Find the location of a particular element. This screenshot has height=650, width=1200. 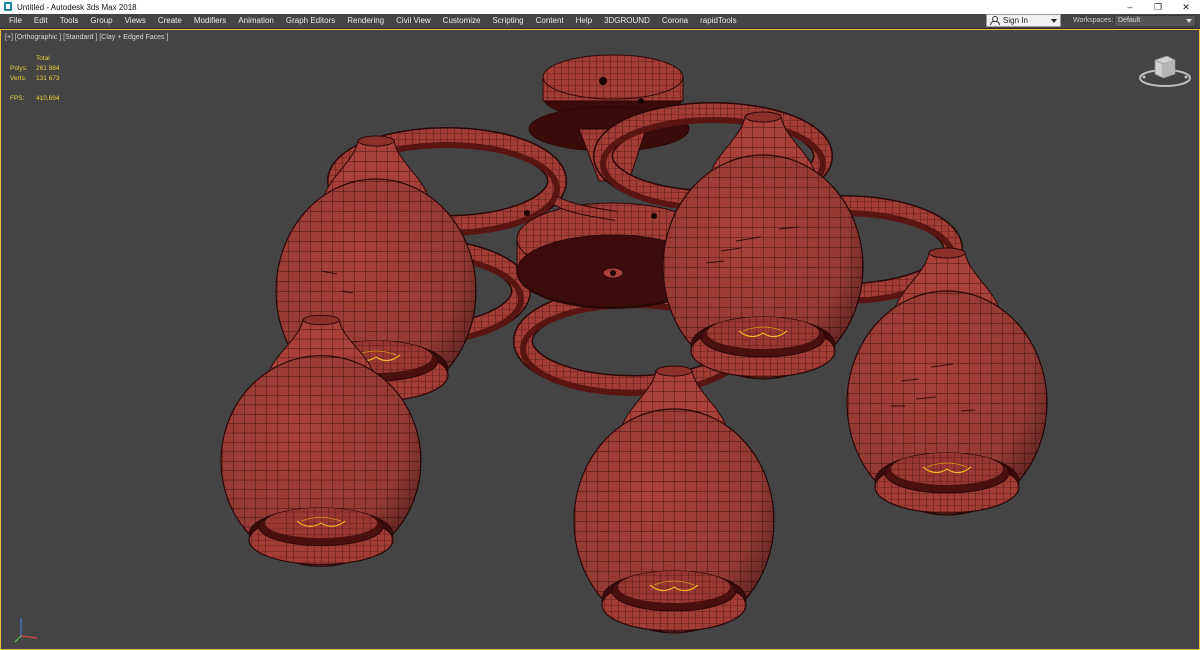

menu-help: Help is located at coordinates (584, 21).